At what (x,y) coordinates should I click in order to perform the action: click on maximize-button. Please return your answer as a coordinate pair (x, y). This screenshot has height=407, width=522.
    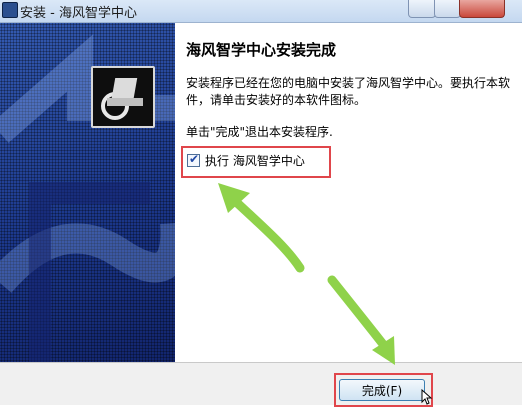
    Looking at the image, I should click on (447, 9).